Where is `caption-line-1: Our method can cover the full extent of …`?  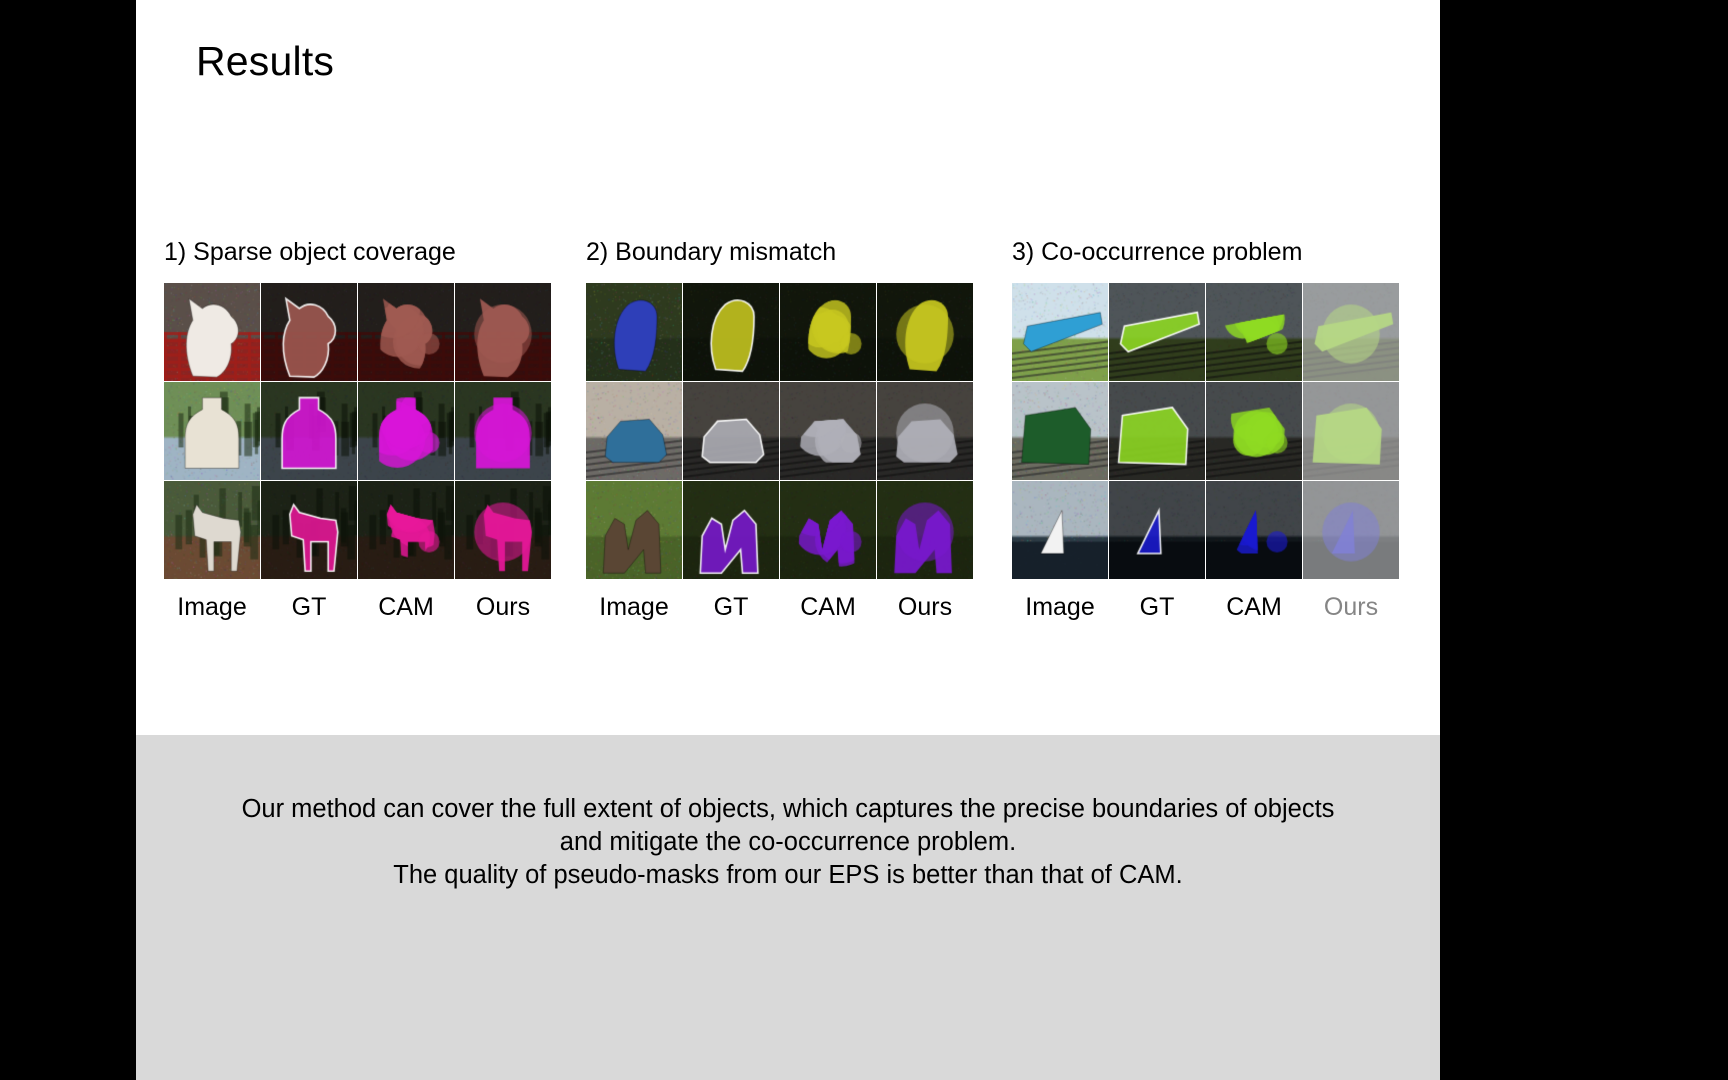 caption-line-1: Our method can cover the full extent of … is located at coordinates (788, 809).